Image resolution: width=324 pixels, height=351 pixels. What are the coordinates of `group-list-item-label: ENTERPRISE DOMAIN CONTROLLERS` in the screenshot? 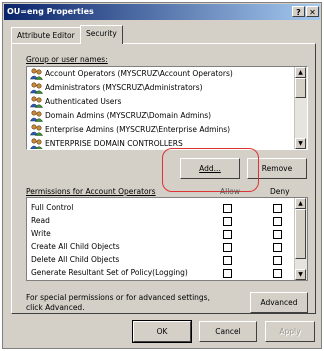 It's located at (114, 143).